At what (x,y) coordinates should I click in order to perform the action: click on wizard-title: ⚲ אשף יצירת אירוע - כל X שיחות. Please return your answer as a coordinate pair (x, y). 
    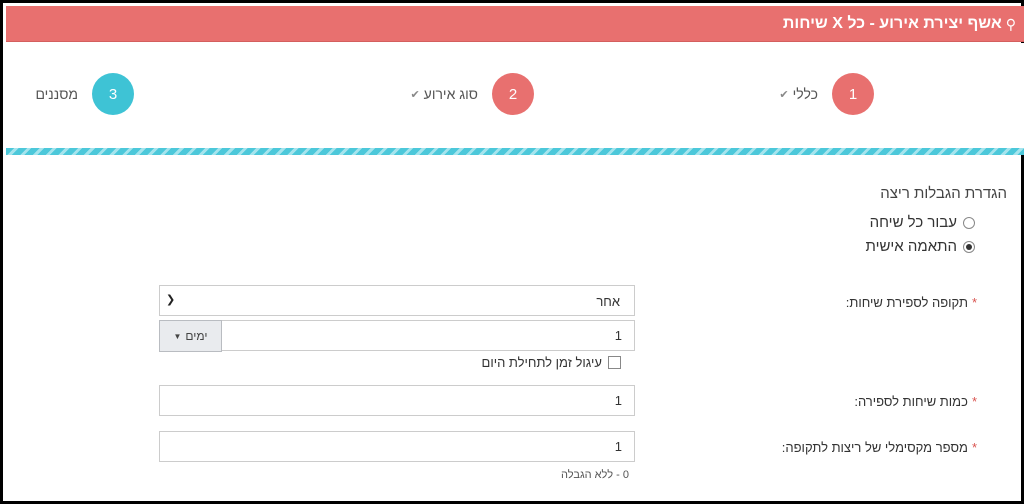
    Looking at the image, I should click on (899, 24).